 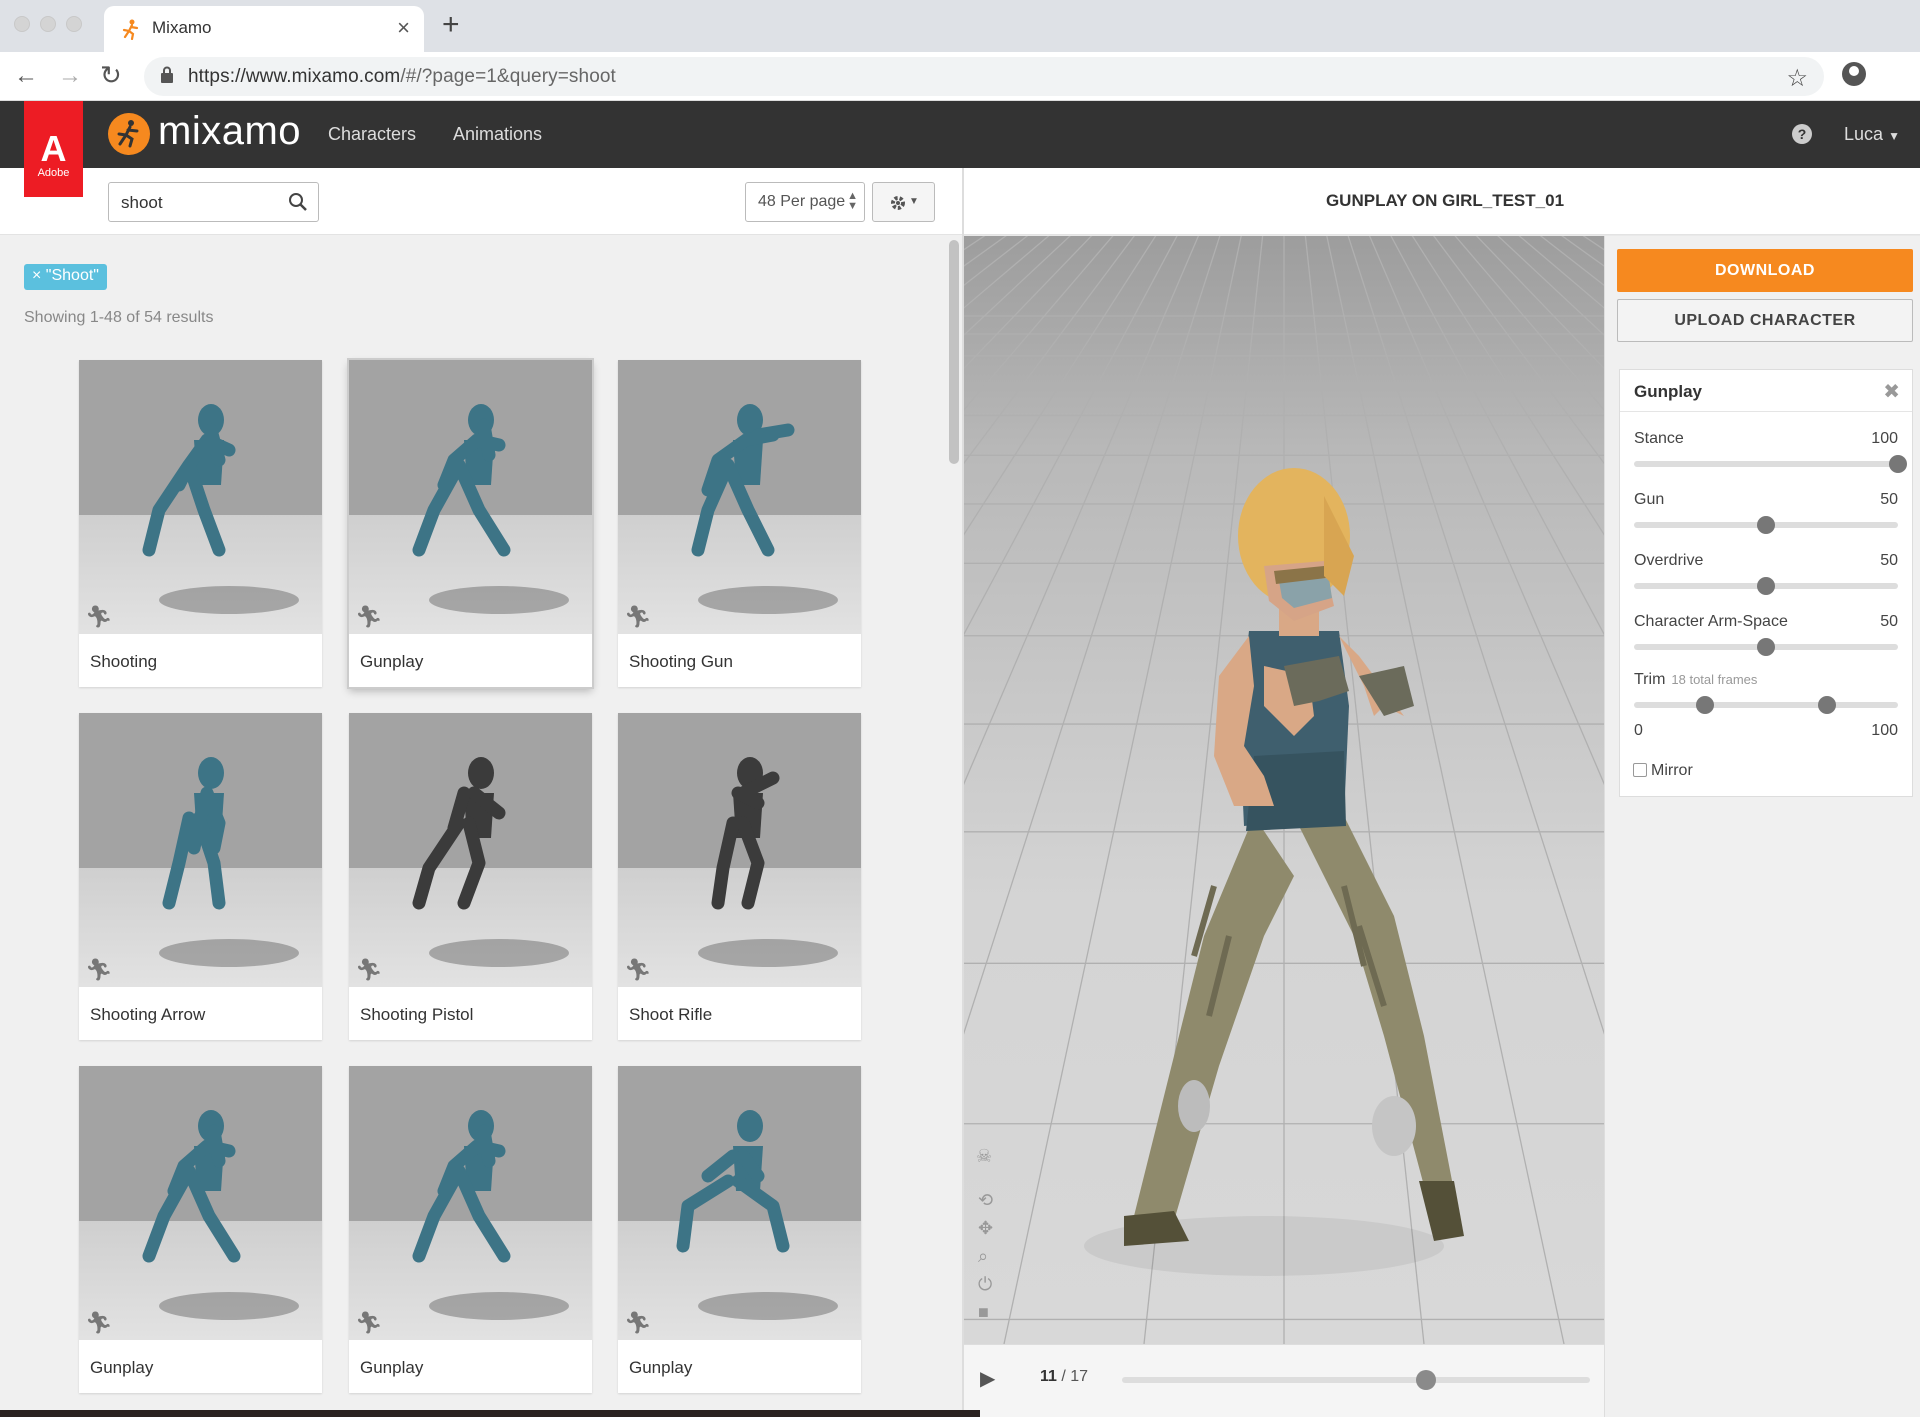 What do you see at coordinates (1826, 705) in the screenshot?
I see `trim-end-knob` at bounding box center [1826, 705].